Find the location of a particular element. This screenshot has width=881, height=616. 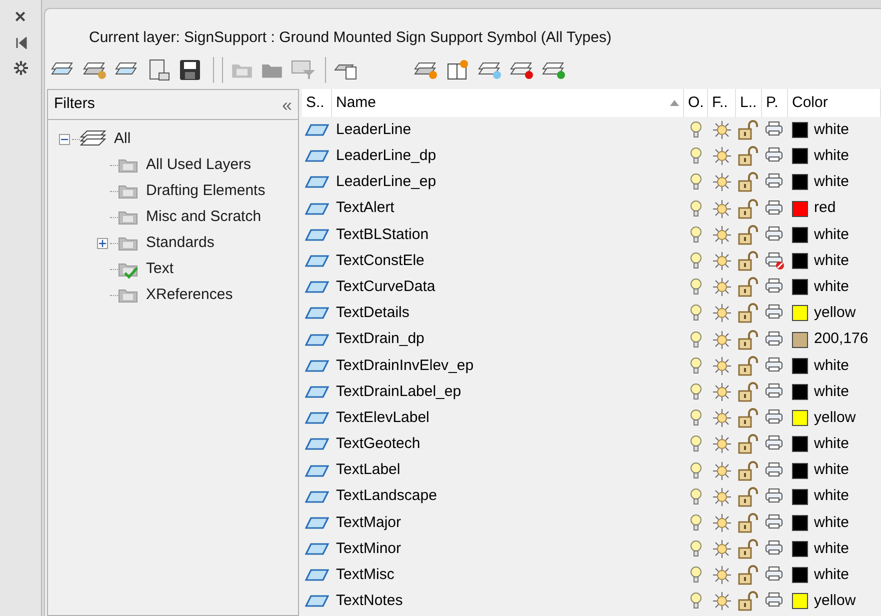

gear-icon is located at coordinates (21, 68).